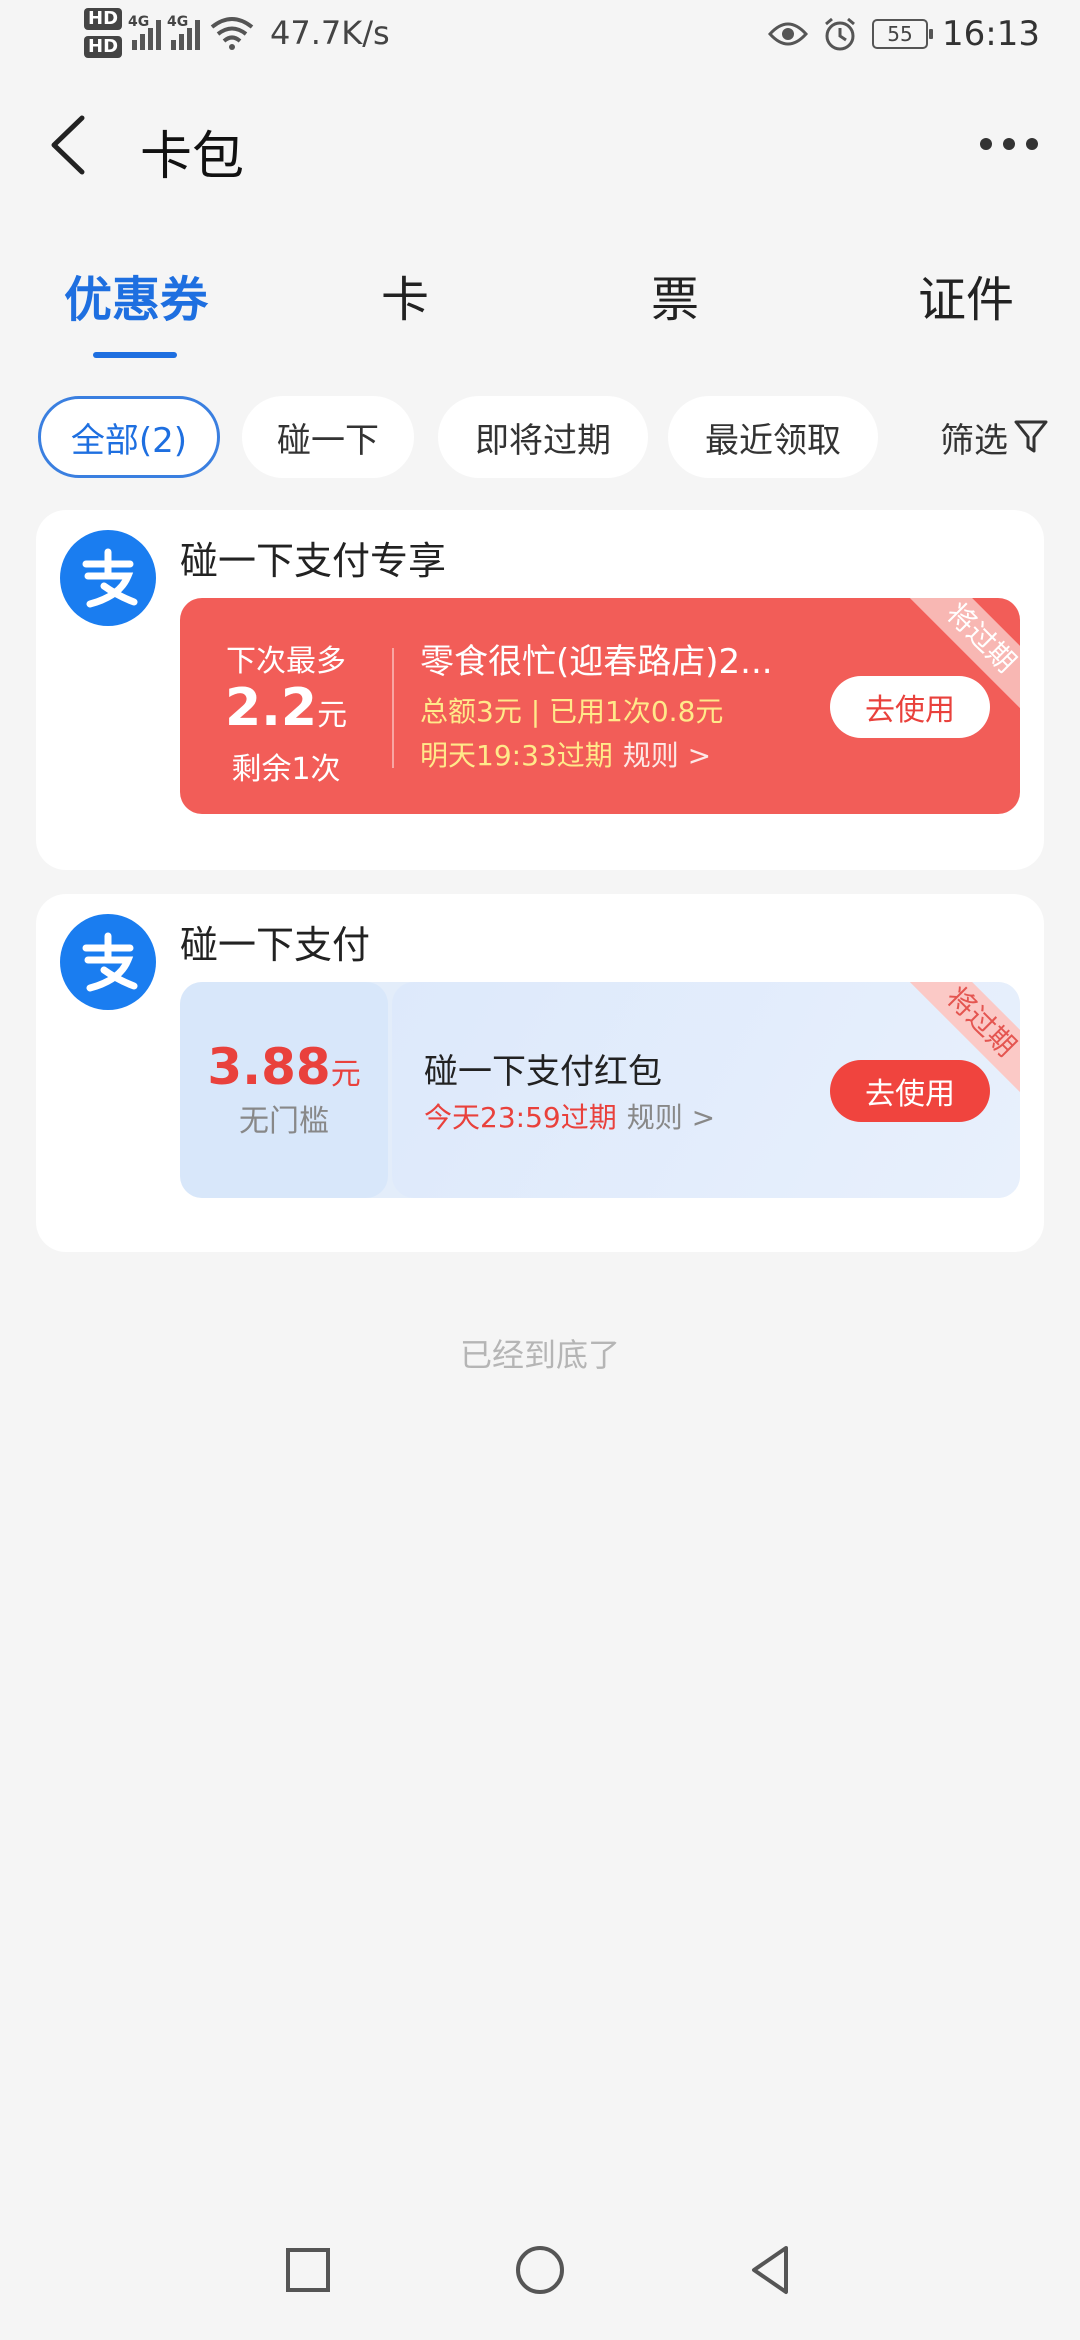  Describe the element at coordinates (540, 145) in the screenshot. I see `nav-bar: 卡包` at that location.